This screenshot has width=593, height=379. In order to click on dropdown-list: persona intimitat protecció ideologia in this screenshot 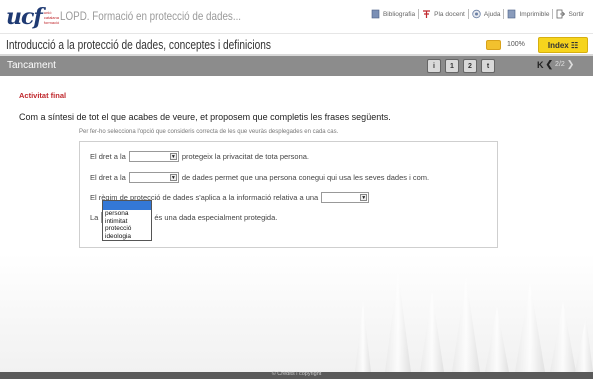, I will do `click(127, 220)`.